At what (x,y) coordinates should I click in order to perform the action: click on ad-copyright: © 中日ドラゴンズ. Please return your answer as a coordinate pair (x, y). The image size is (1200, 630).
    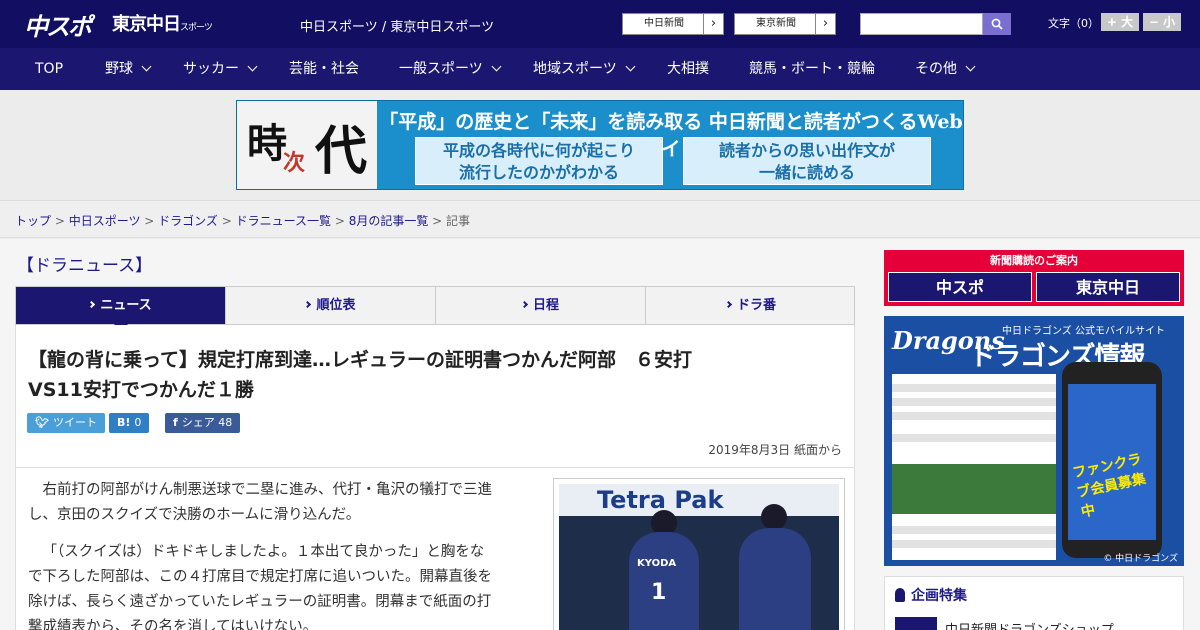
    Looking at the image, I should click on (1140, 559).